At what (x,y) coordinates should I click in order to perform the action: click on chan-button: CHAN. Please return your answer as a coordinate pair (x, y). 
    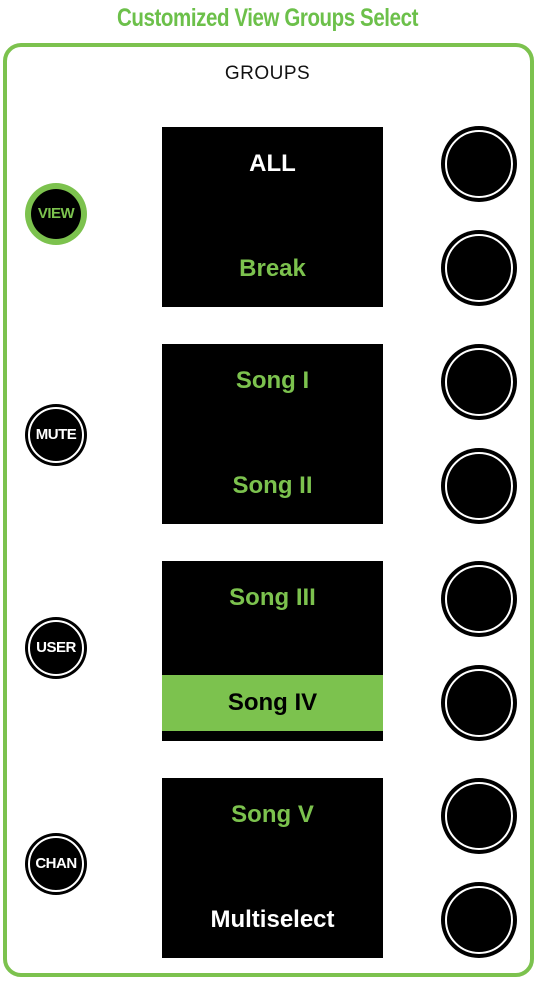
    Looking at the image, I should click on (56, 864).